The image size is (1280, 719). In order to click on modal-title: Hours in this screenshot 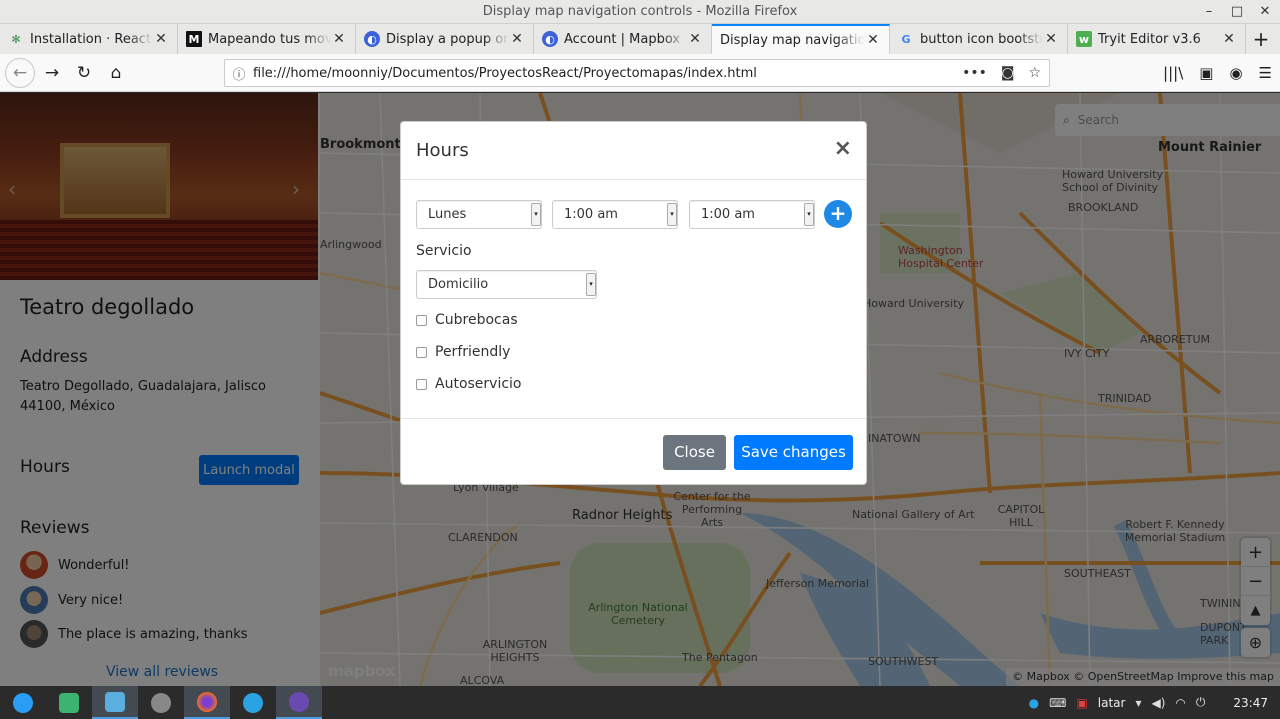, I will do `click(442, 150)`.